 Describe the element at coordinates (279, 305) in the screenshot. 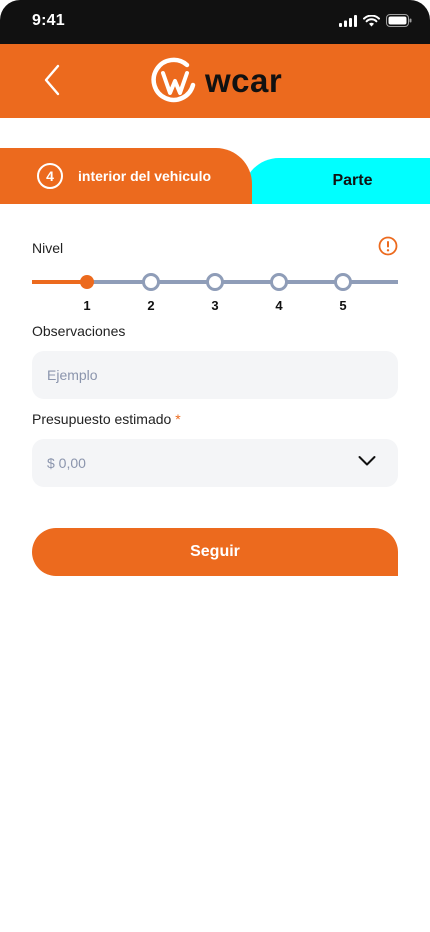

I see `level-tick-label: 4` at that location.